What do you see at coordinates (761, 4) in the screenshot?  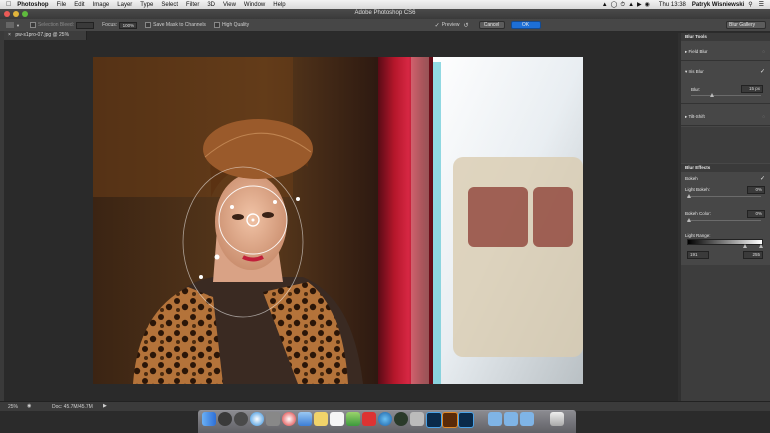 I see `notification-icon: ☰` at bounding box center [761, 4].